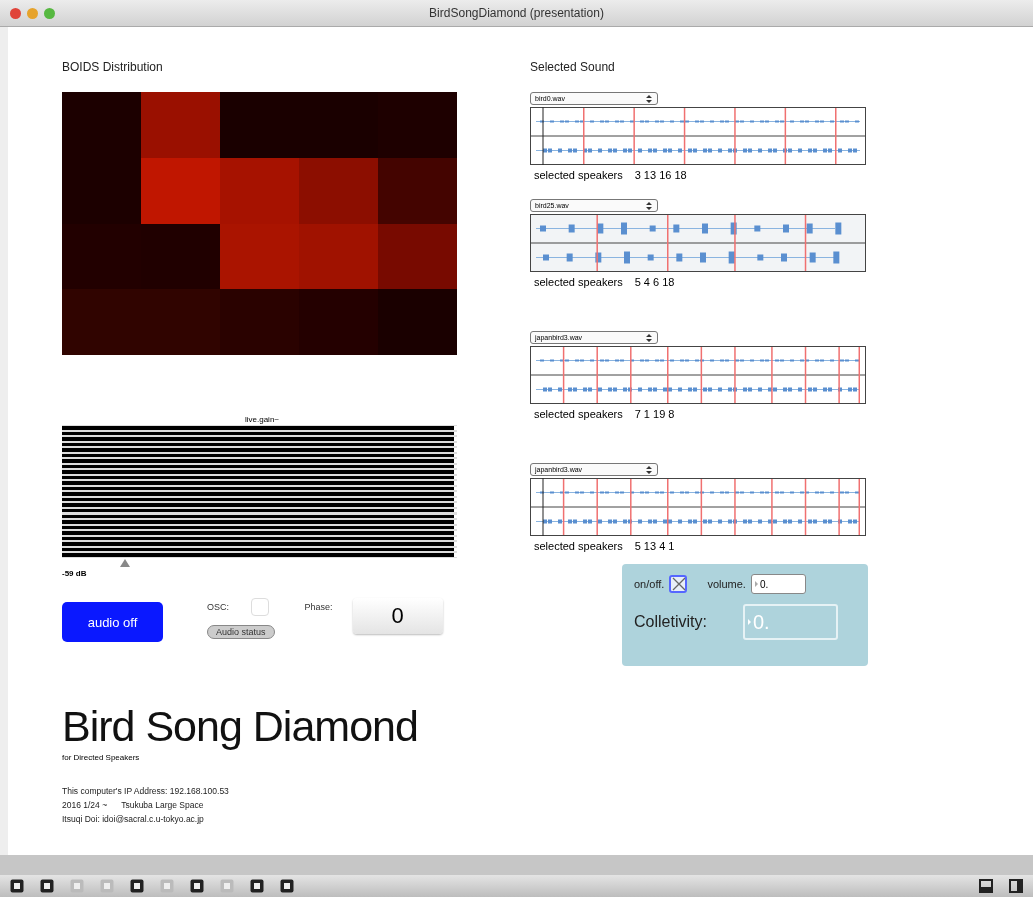 This screenshot has width=1033, height=897. I want to click on speakers-value: 7 1 19 8, so click(654, 414).